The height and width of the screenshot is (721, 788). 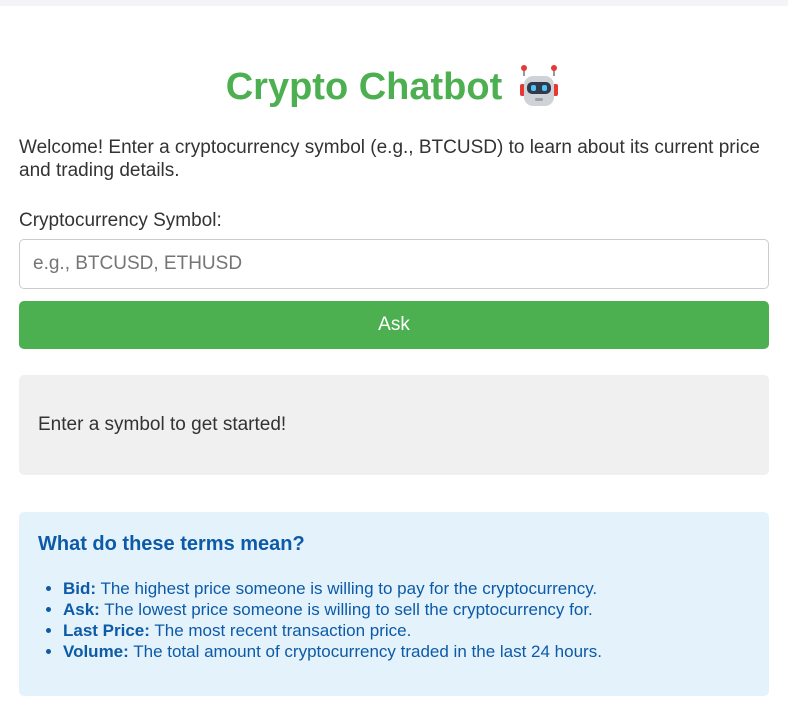 What do you see at coordinates (162, 424) in the screenshot?
I see `response-text: Enter a symbol to get started!` at bounding box center [162, 424].